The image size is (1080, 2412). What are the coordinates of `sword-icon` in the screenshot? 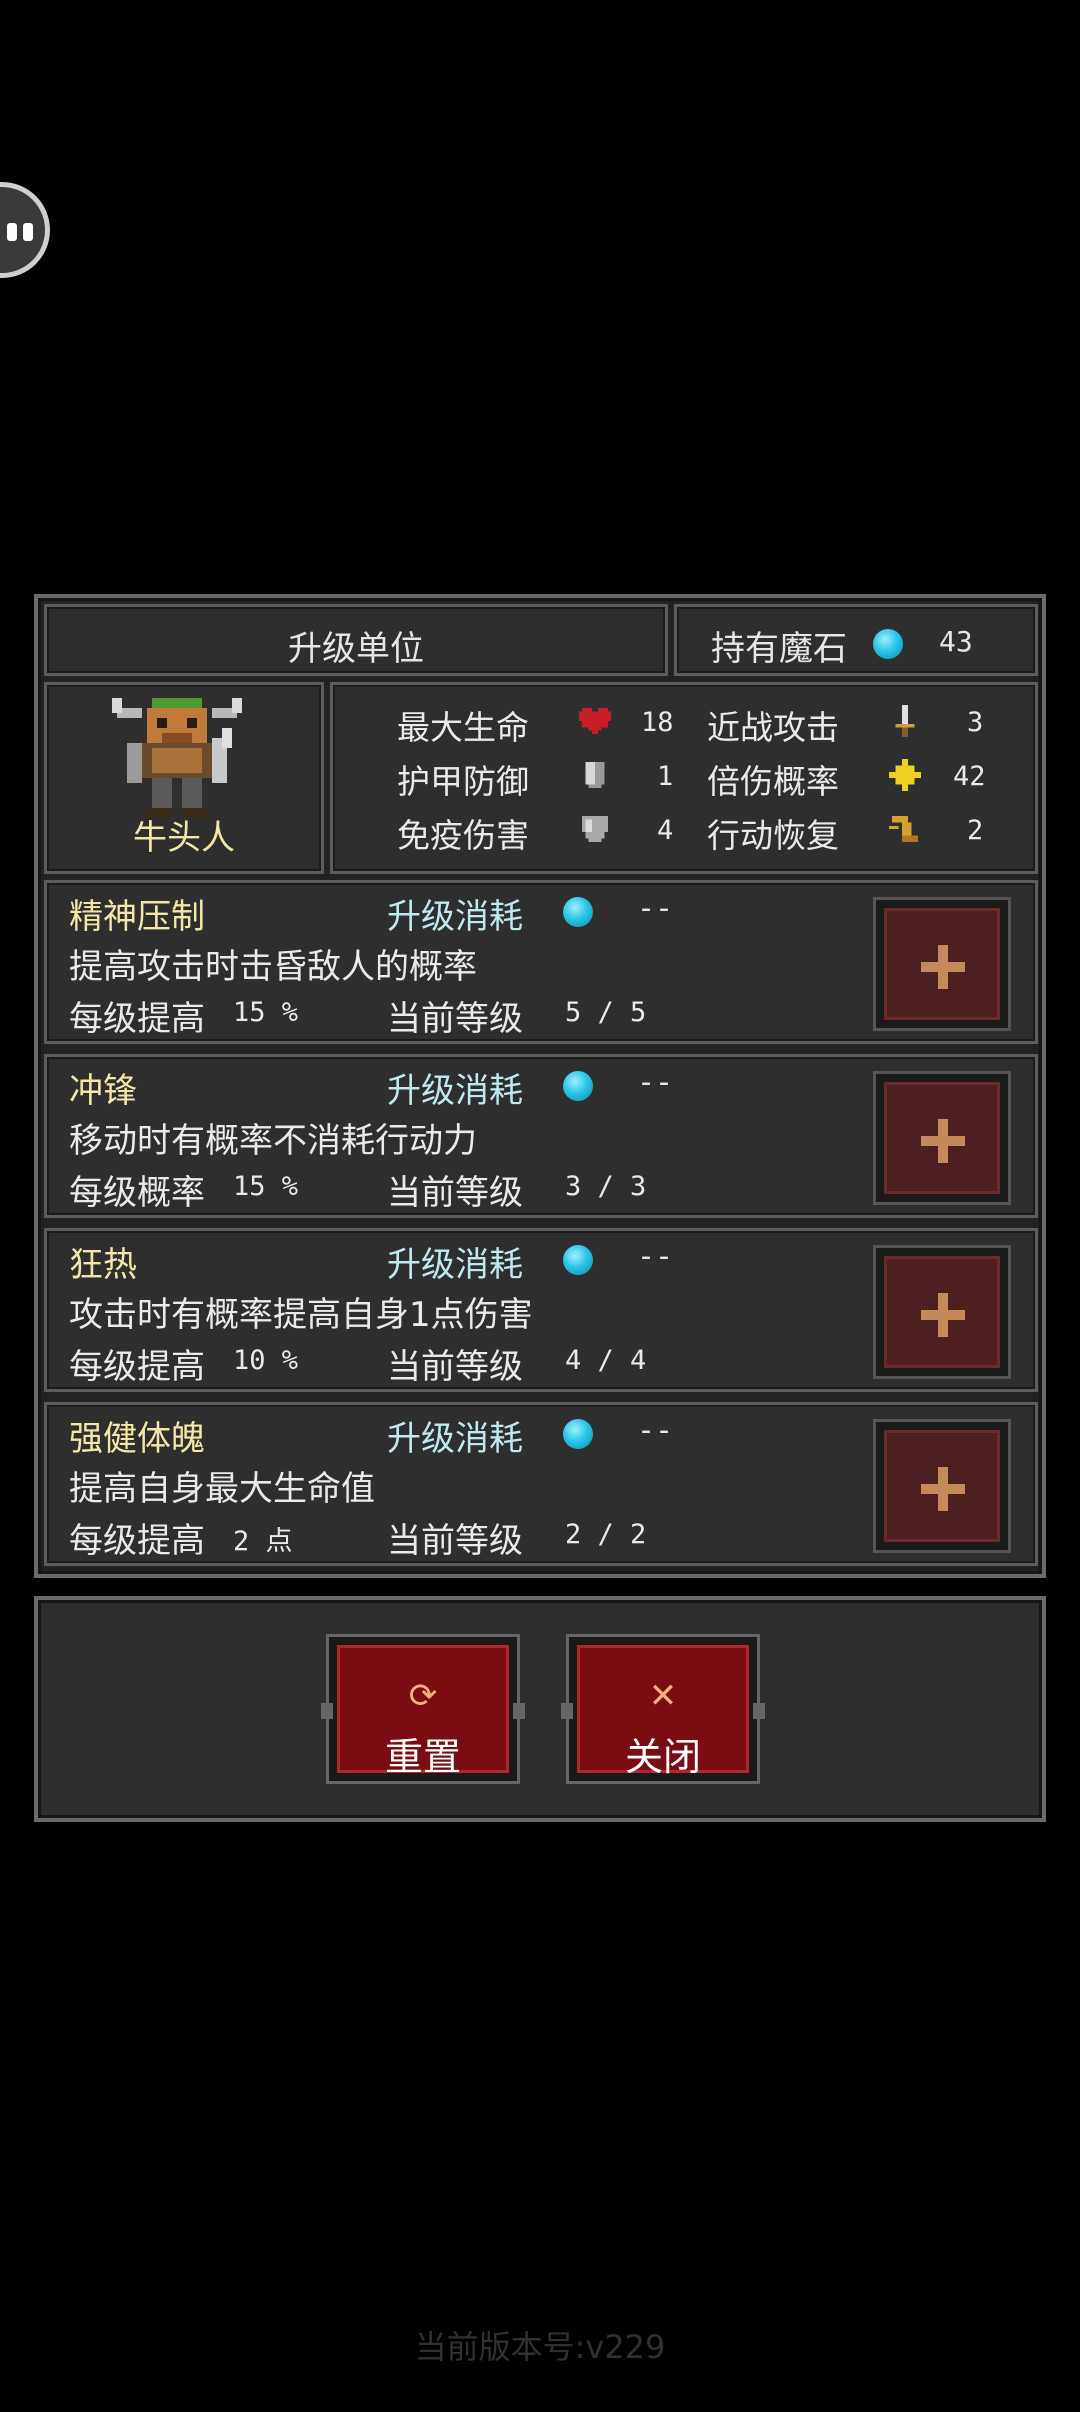 It's located at (905, 721).